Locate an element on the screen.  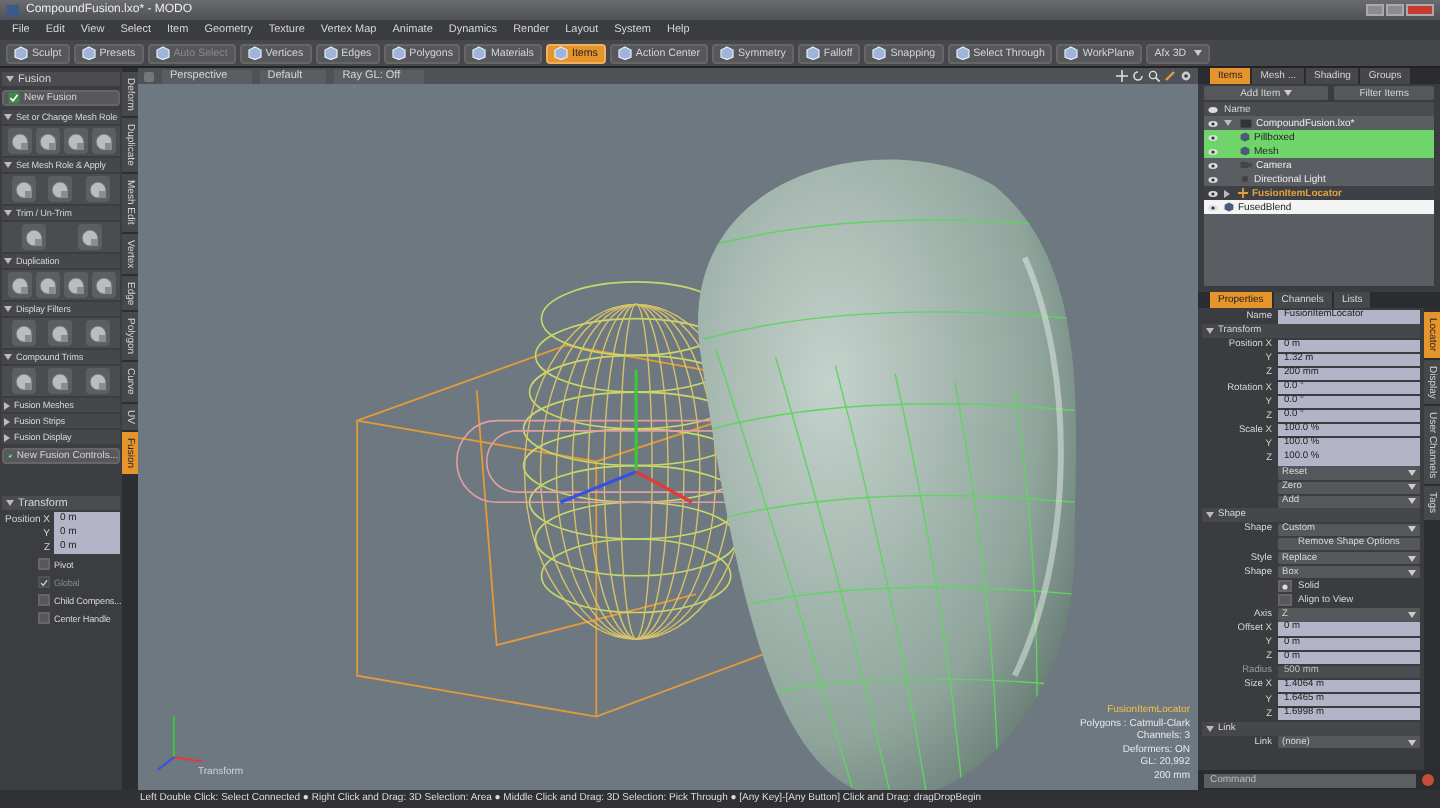
rotate-icon is located at coordinates (1138, 76).